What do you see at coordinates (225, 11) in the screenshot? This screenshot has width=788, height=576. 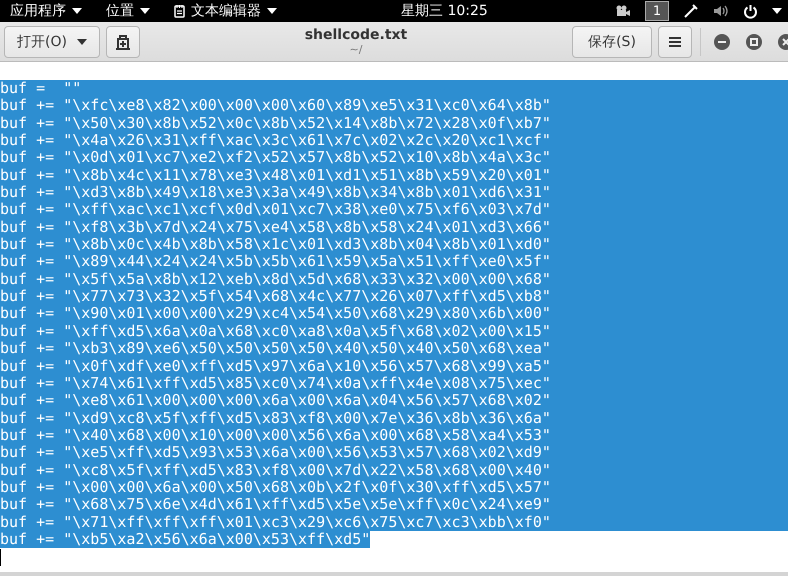 I see `top-menu: 文本编辑器` at bounding box center [225, 11].